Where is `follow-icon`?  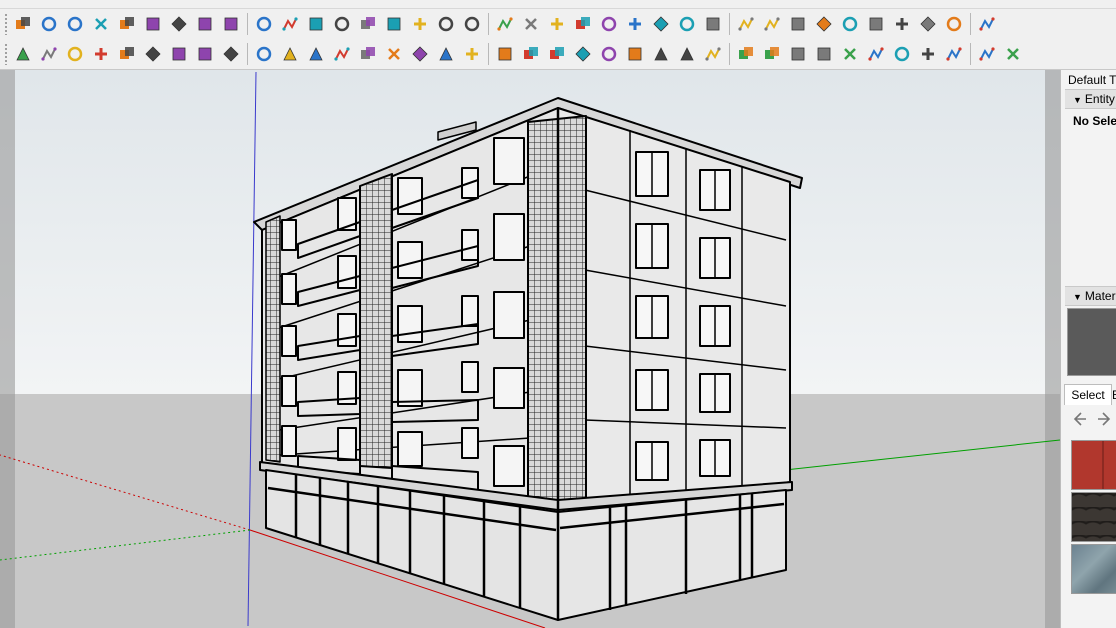
follow-icon is located at coordinates (23, 54).